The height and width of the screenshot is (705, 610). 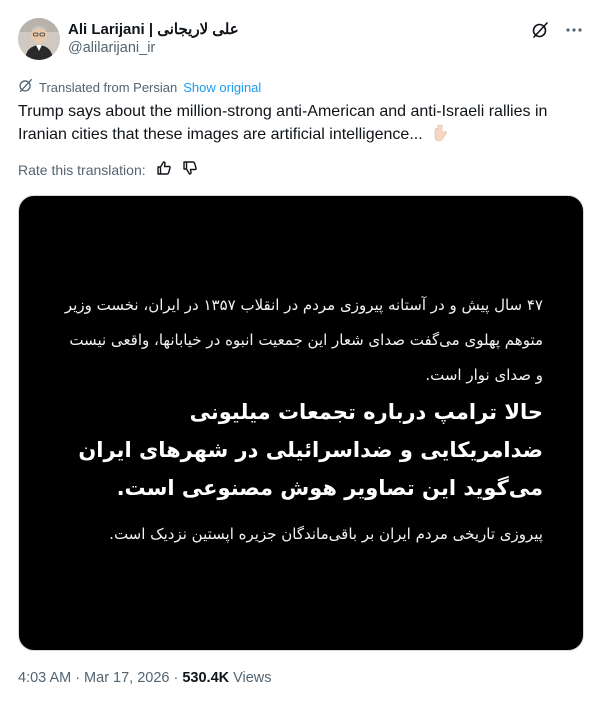 What do you see at coordinates (206, 678) in the screenshot?
I see `views-count: 530.4K` at bounding box center [206, 678].